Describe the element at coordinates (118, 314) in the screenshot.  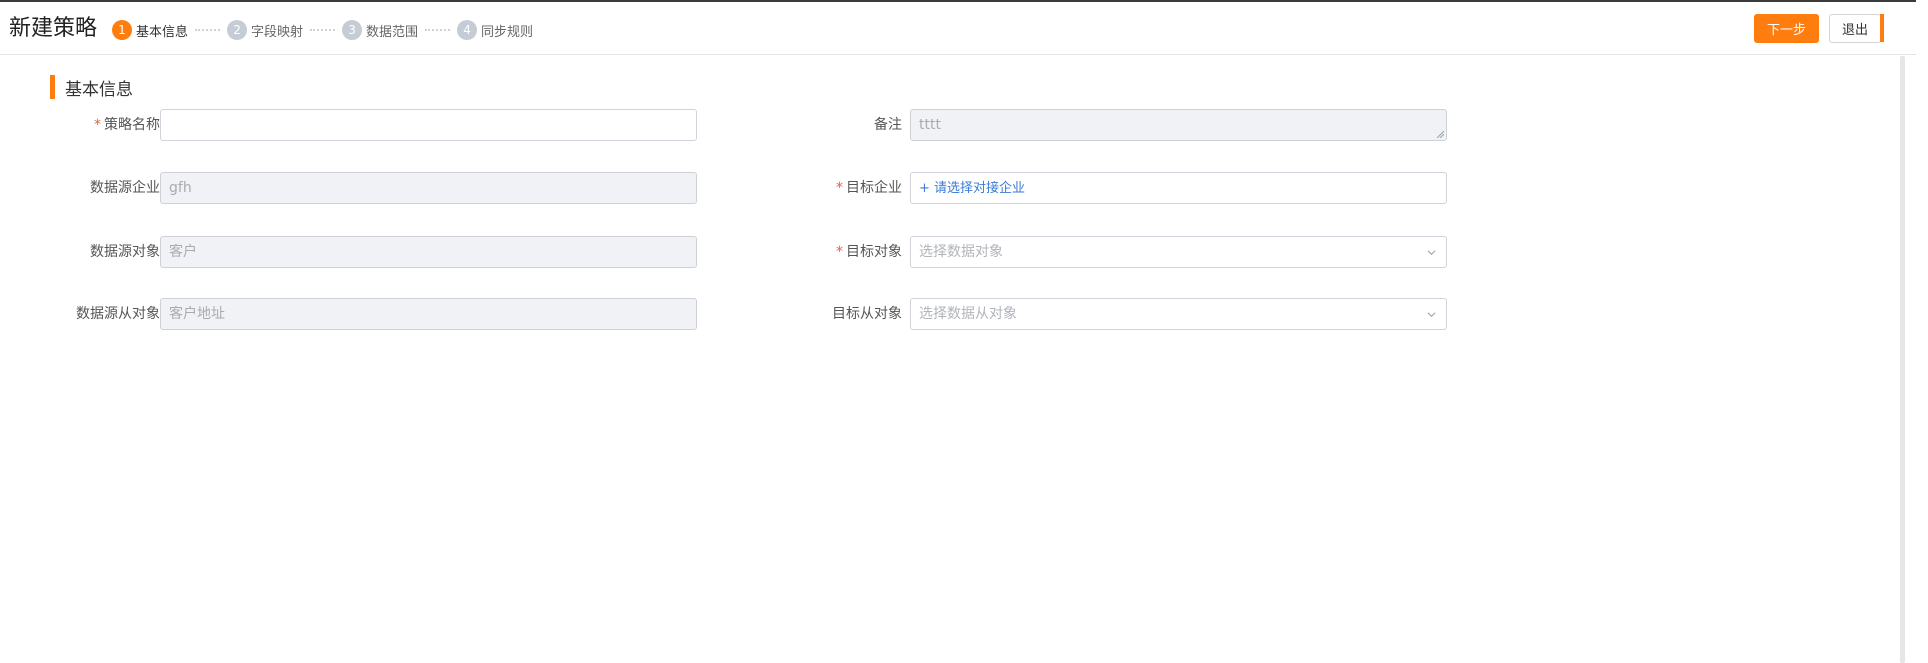
I see `source-sub-object-label-text: 数据源从对象` at that location.